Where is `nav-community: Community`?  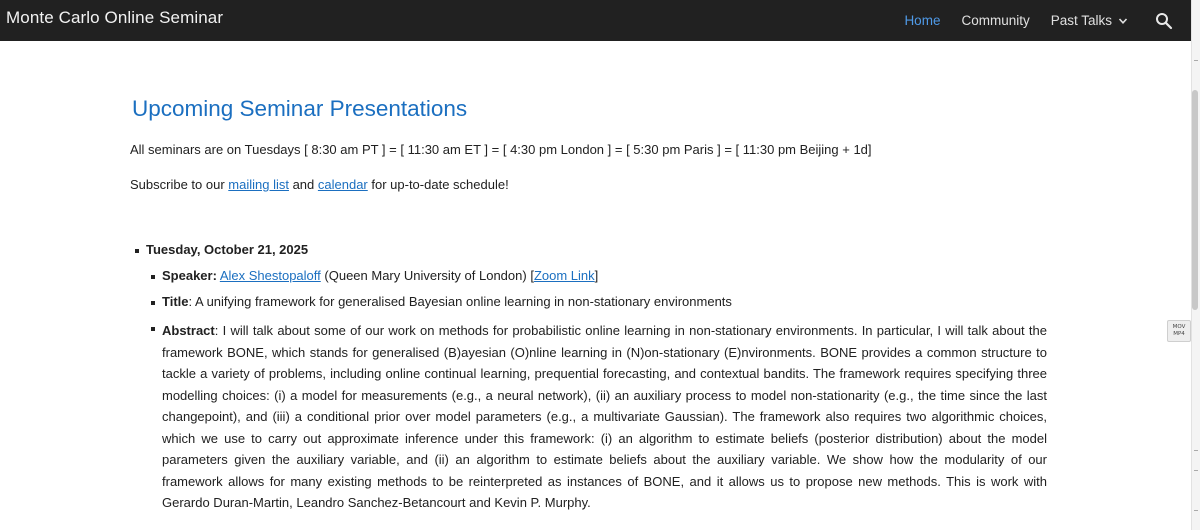
nav-community: Community is located at coordinates (995, 20).